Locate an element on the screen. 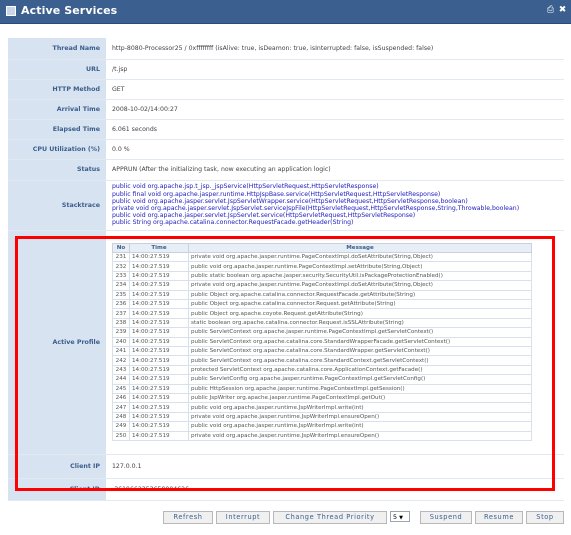 The image size is (571, 535). row-cpu-utilization: CPU Utilization (%) 0.0 % is located at coordinates (286, 149).